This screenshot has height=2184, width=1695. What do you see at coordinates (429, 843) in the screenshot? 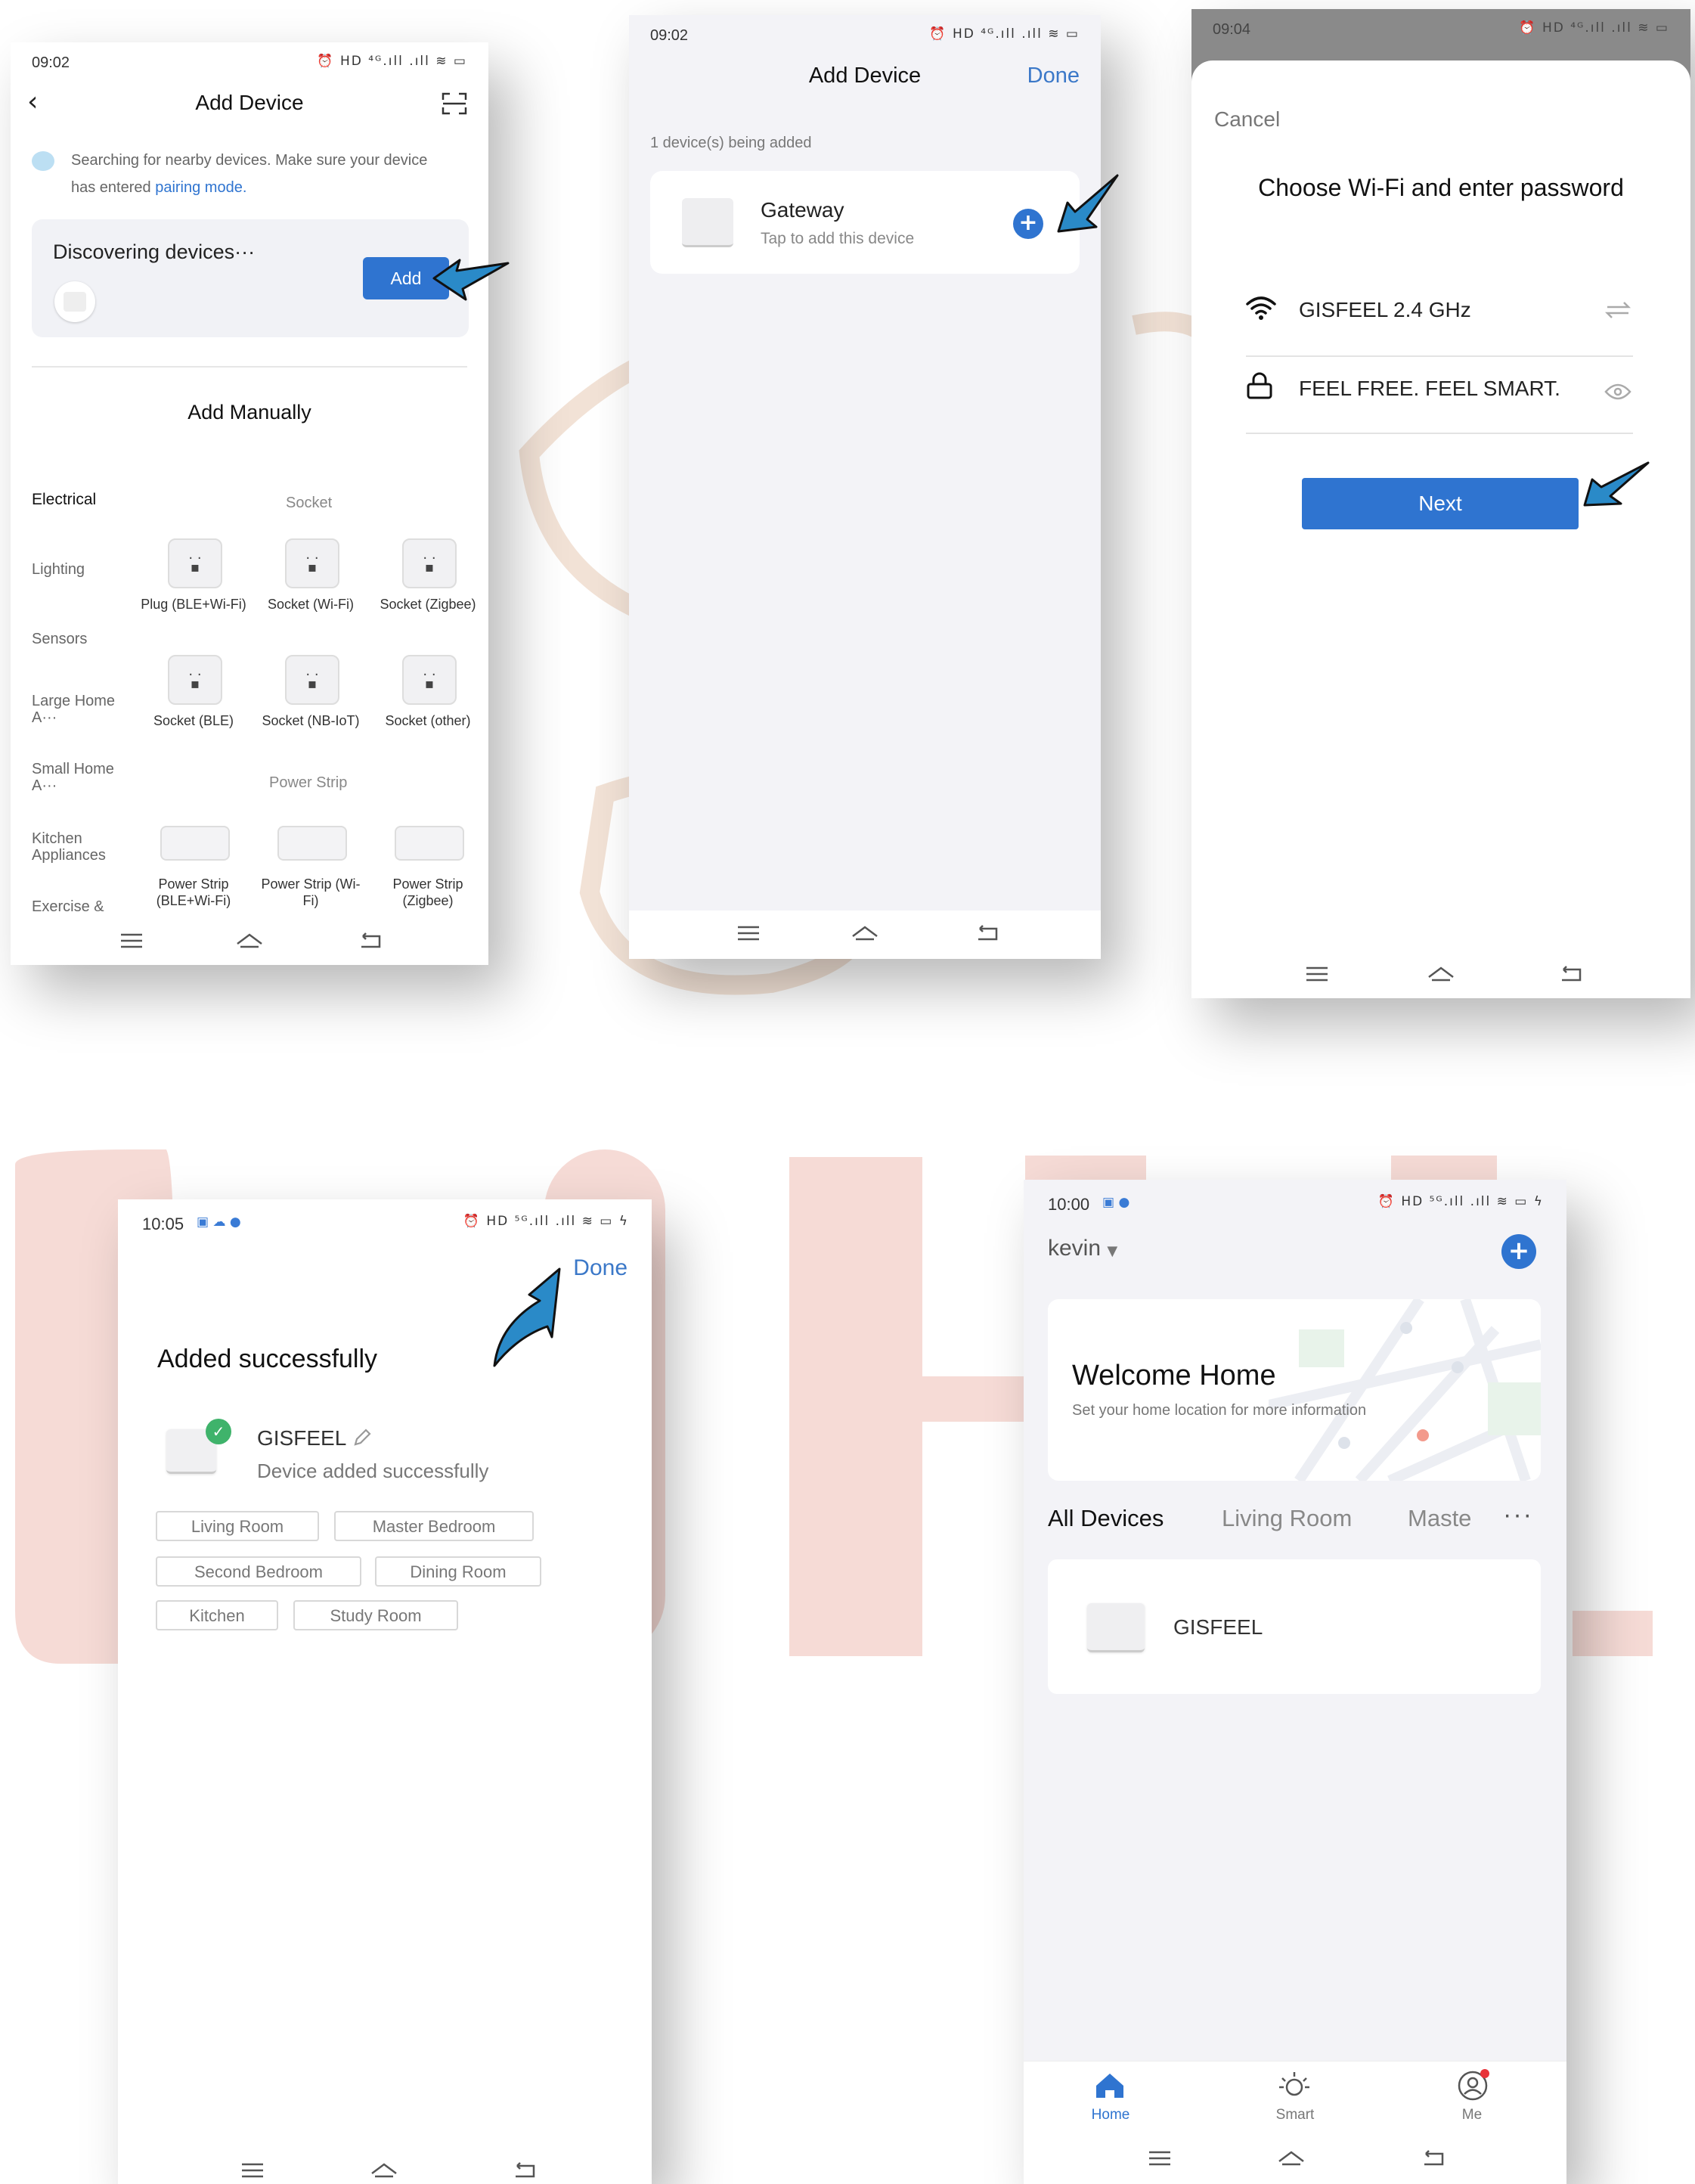
I see `power-strip-zigbee-icon` at bounding box center [429, 843].